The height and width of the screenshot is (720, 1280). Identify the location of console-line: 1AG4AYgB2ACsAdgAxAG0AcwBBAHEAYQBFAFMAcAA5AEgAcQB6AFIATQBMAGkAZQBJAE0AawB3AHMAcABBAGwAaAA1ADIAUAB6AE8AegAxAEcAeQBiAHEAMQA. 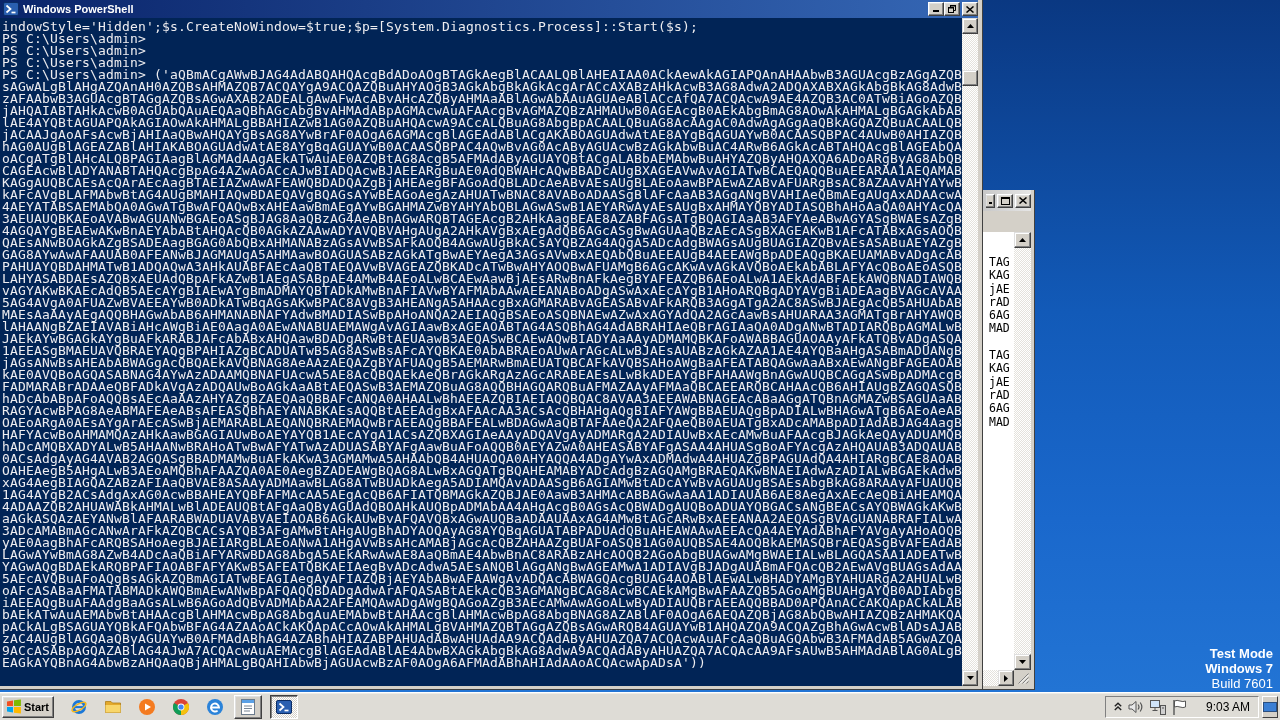
(482, 495).